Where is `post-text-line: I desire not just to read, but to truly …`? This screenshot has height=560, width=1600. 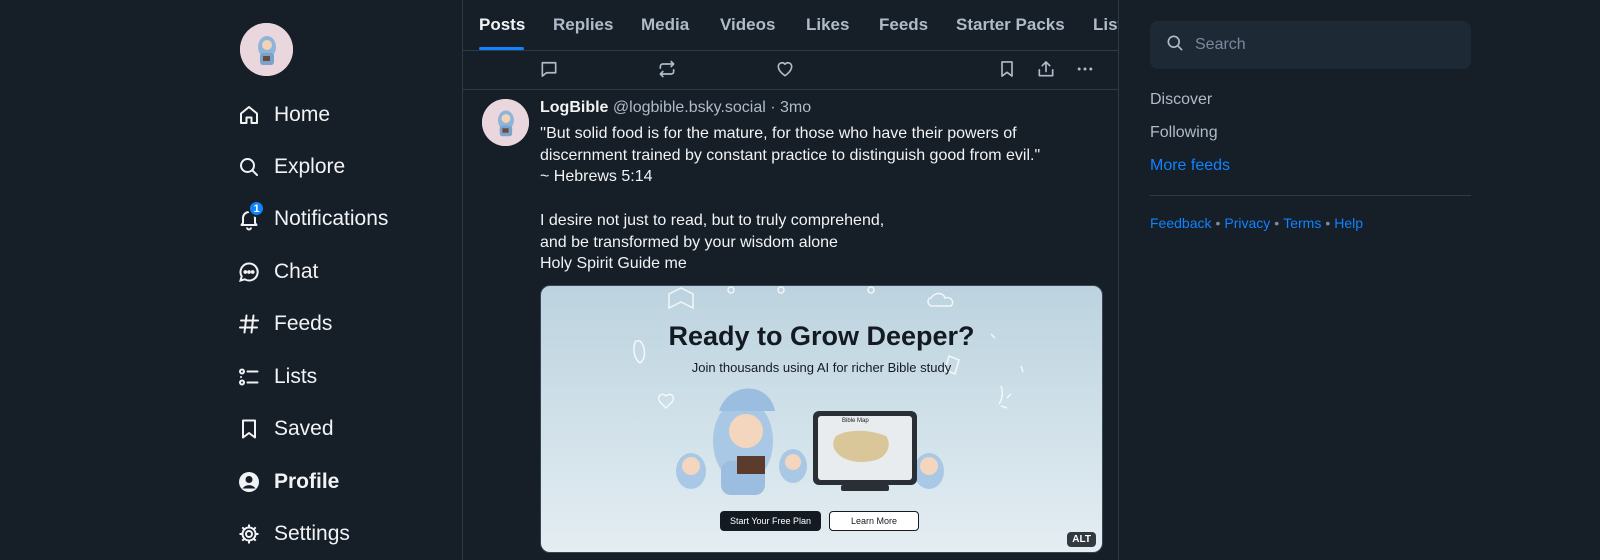 post-text-line: I desire not just to read, but to truly … is located at coordinates (712, 220).